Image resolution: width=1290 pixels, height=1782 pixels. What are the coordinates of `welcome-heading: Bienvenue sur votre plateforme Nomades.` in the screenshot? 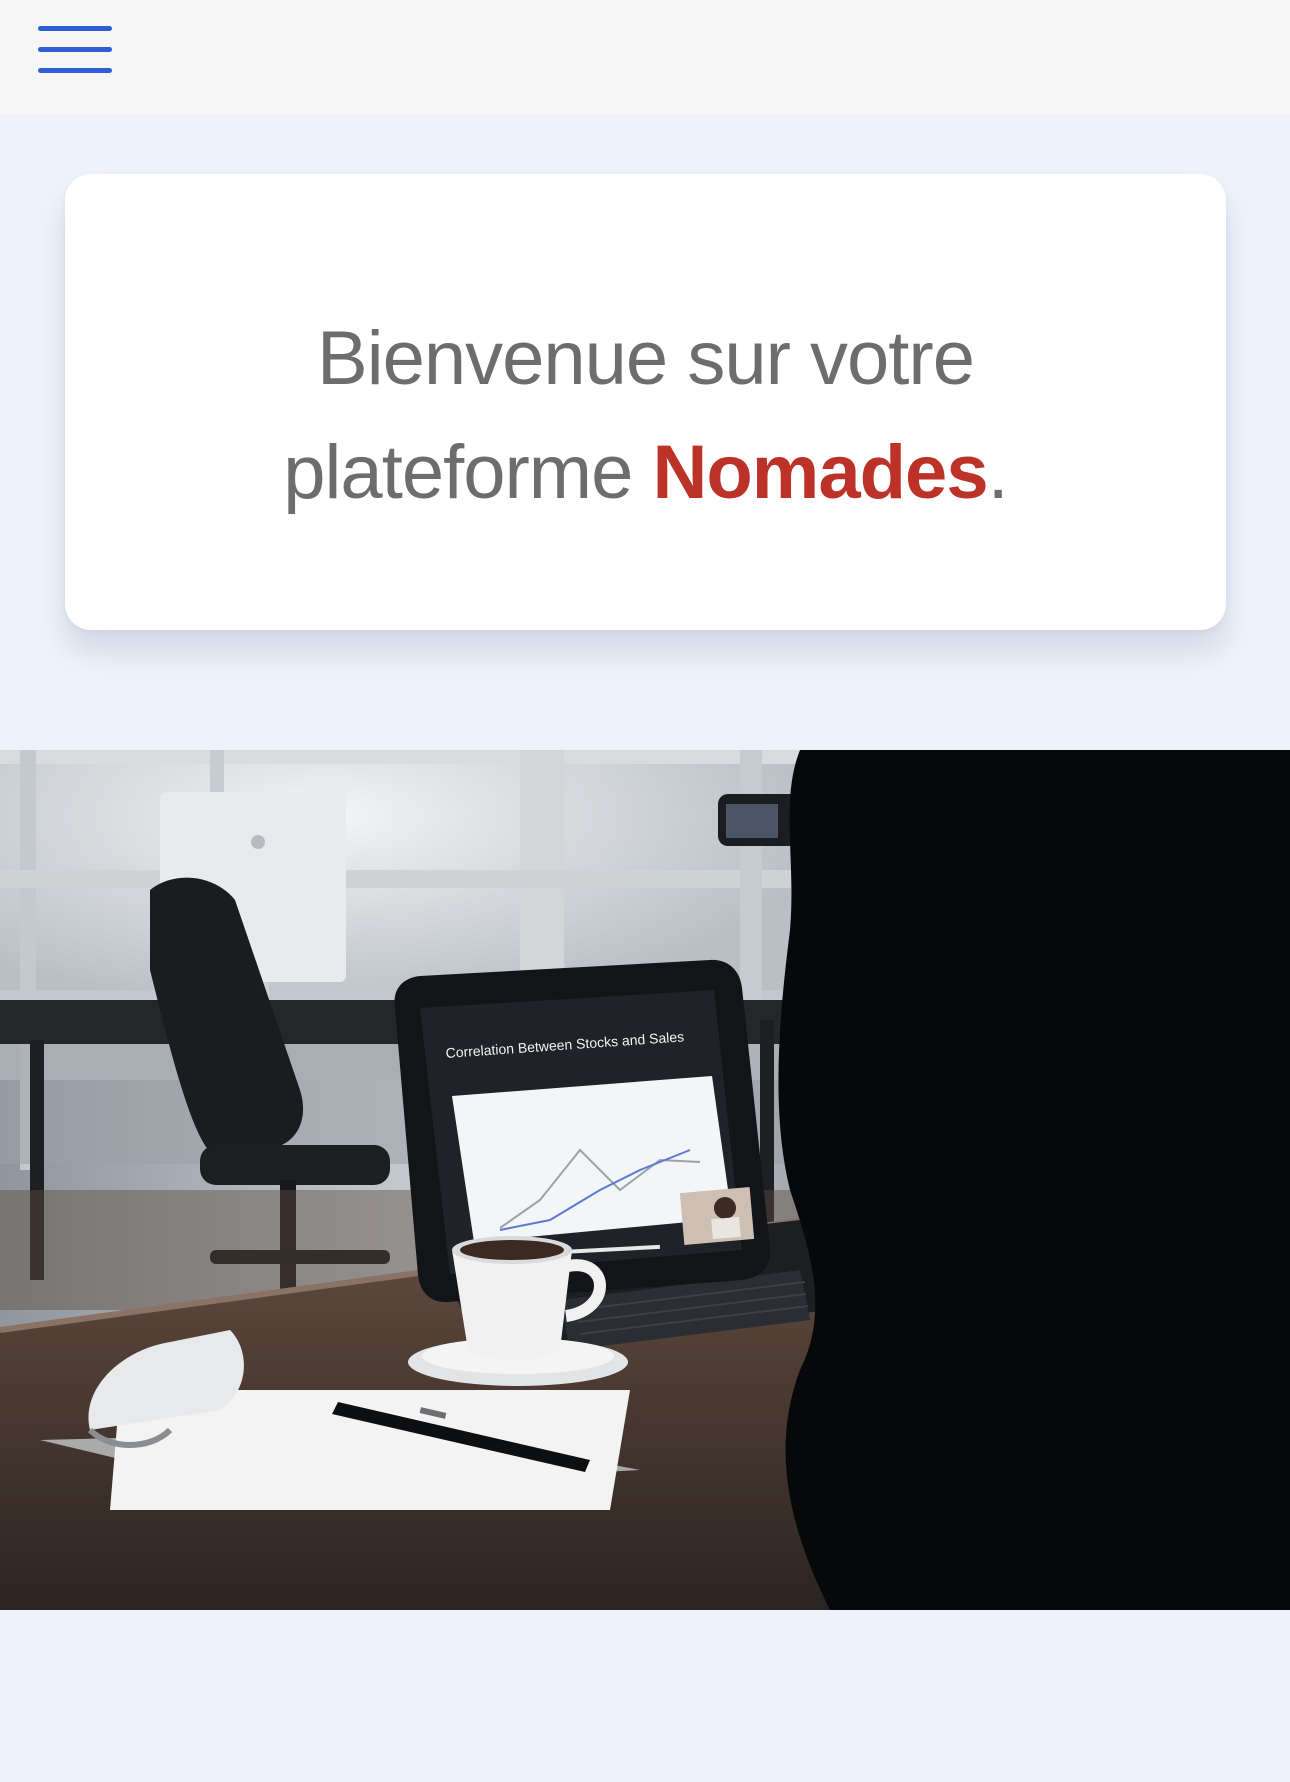 It's located at (645, 416).